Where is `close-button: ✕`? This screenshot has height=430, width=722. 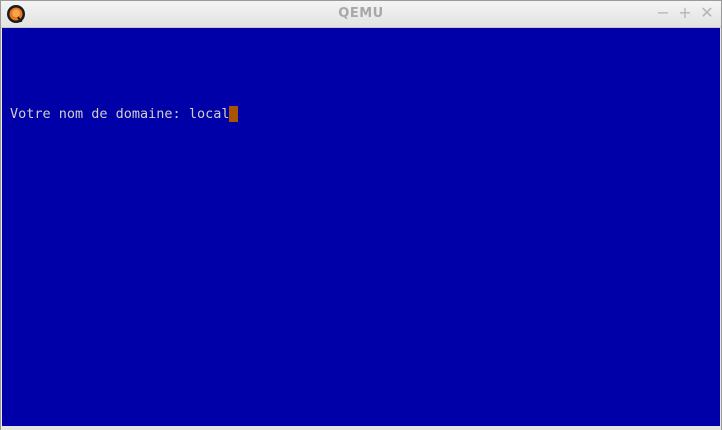
close-button: ✕ is located at coordinates (707, 13).